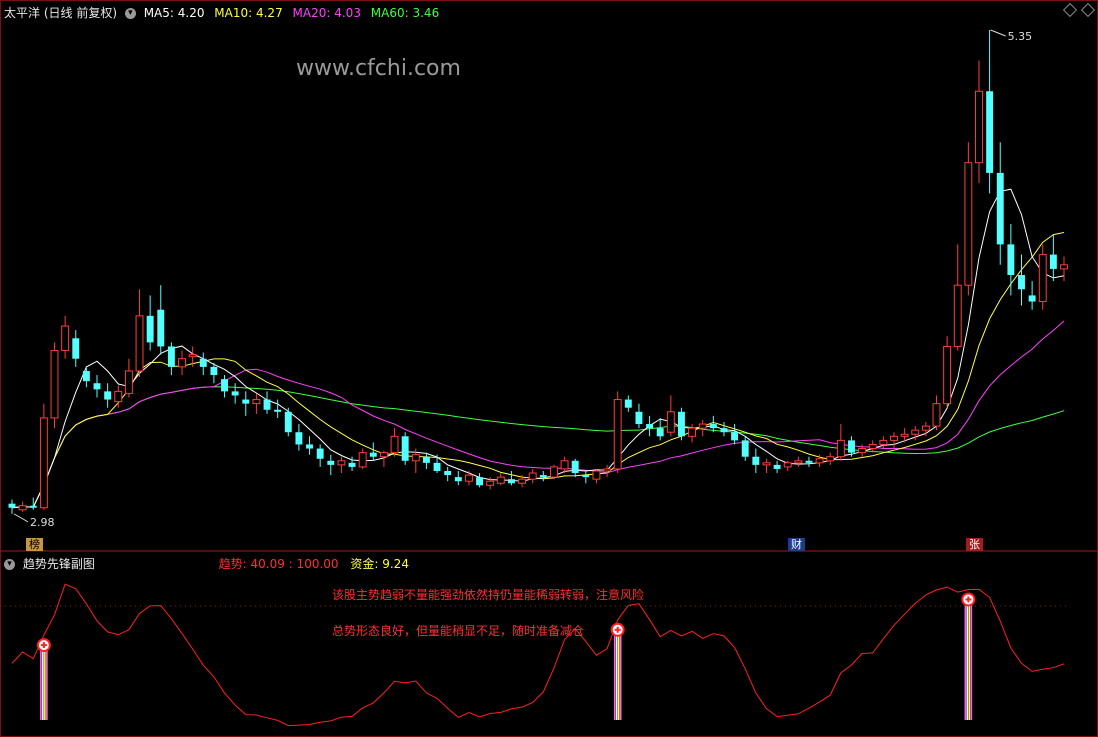 The width and height of the screenshot is (1098, 737). I want to click on ma10-label: MA10: 4.27, so click(248, 13).